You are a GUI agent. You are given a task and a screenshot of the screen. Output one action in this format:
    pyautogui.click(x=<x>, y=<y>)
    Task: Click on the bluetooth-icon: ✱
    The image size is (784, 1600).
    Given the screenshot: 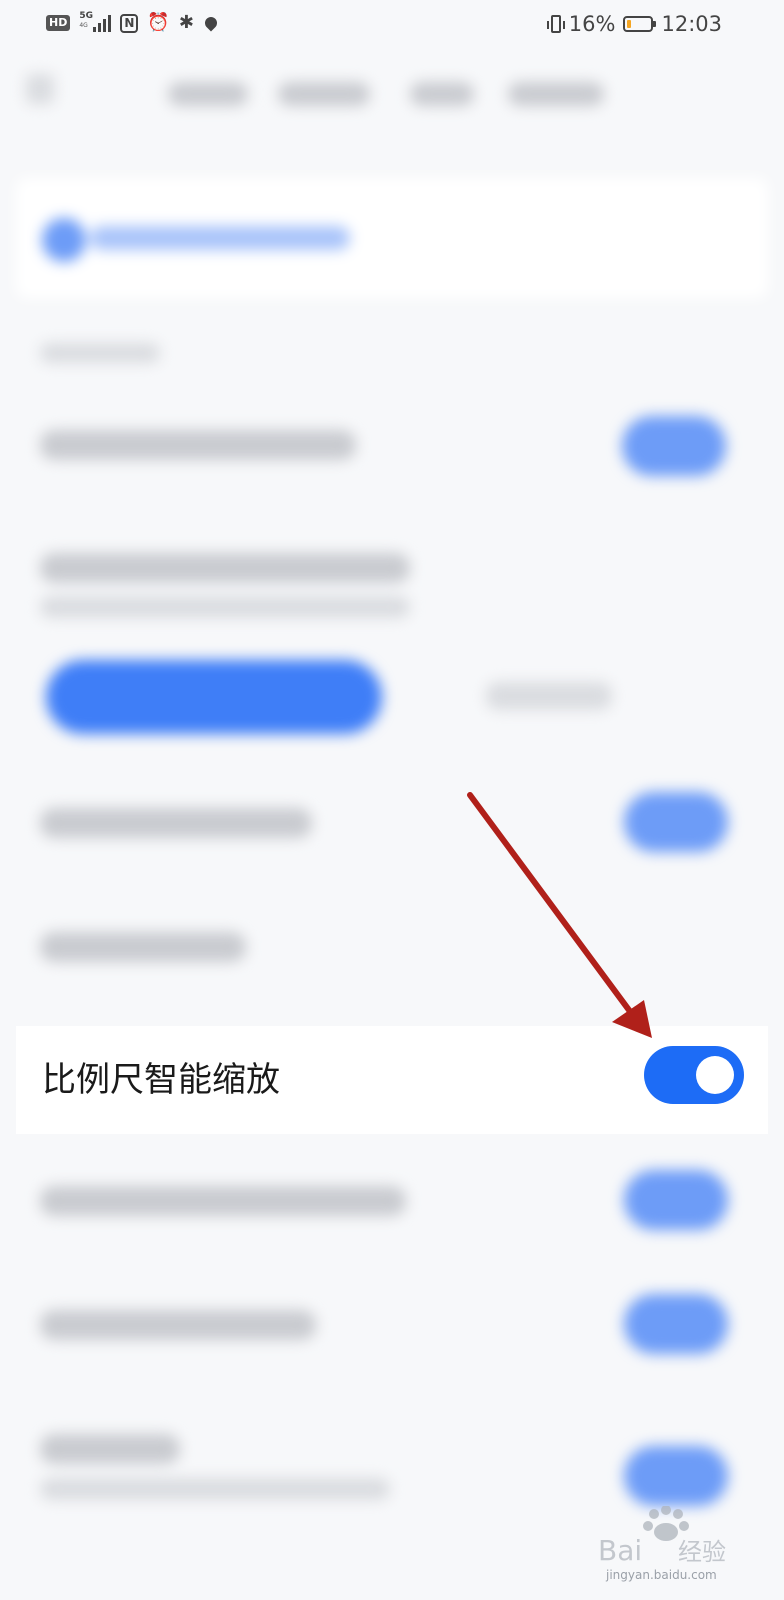 What is the action you would take?
    pyautogui.click(x=186, y=22)
    